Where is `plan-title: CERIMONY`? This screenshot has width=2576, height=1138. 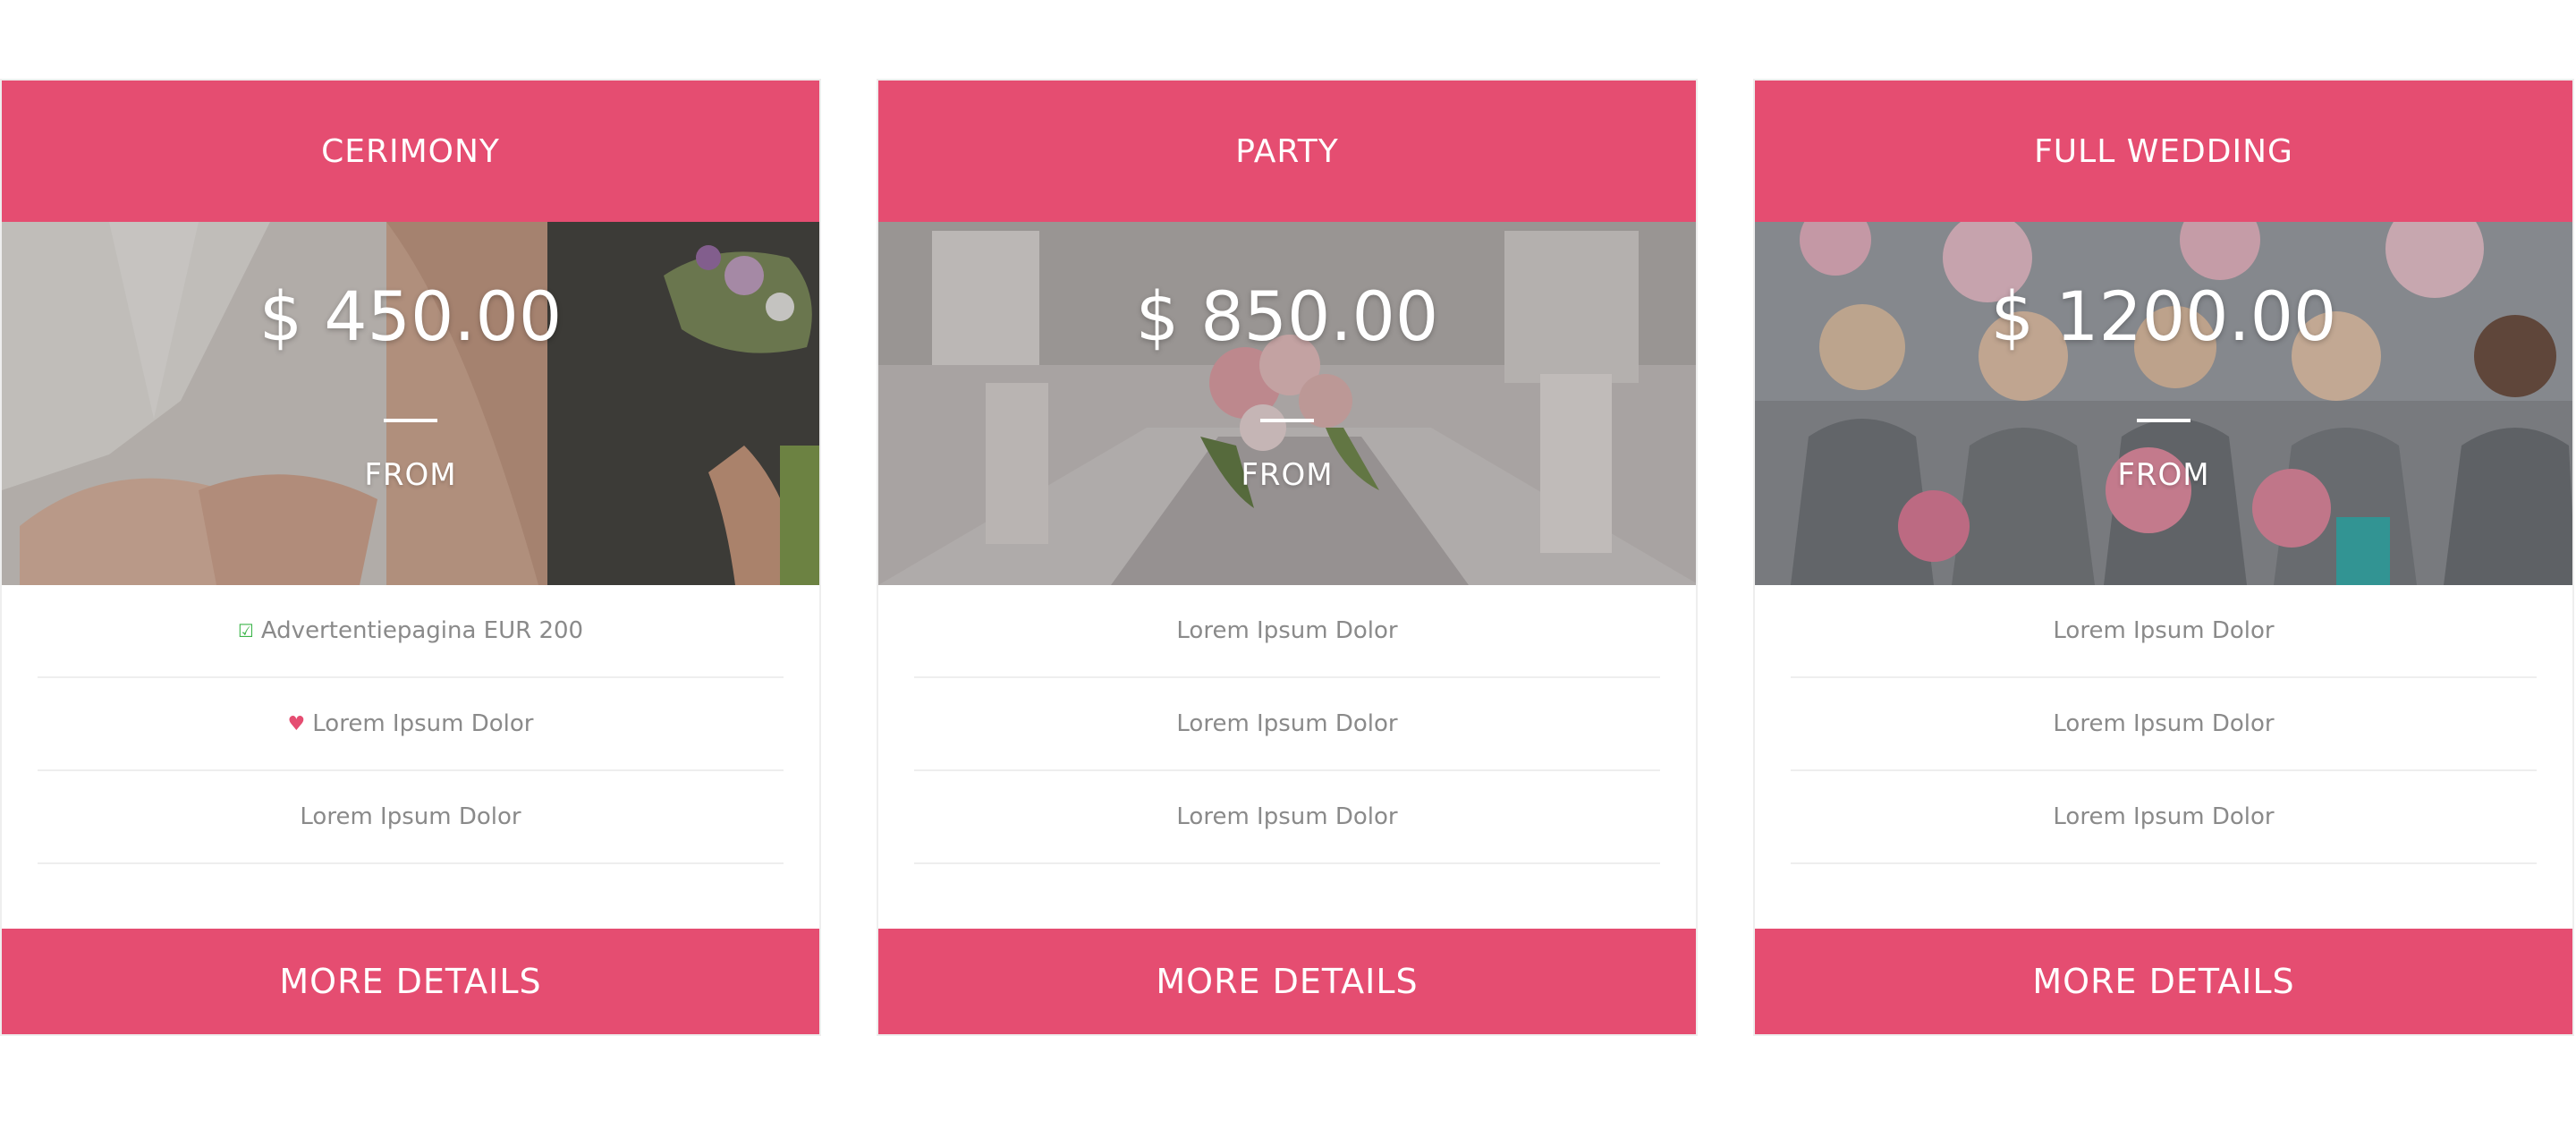
plan-title: CERIMONY is located at coordinates (410, 151).